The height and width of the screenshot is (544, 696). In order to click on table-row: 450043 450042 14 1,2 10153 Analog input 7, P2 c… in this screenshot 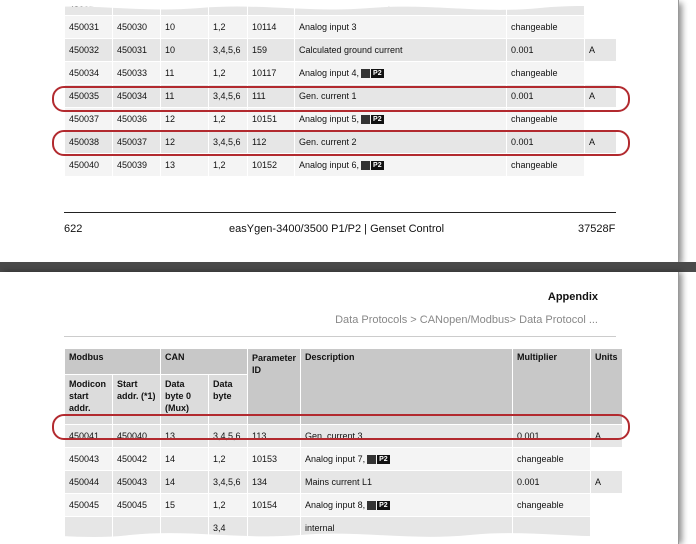, I will do `click(344, 459)`.